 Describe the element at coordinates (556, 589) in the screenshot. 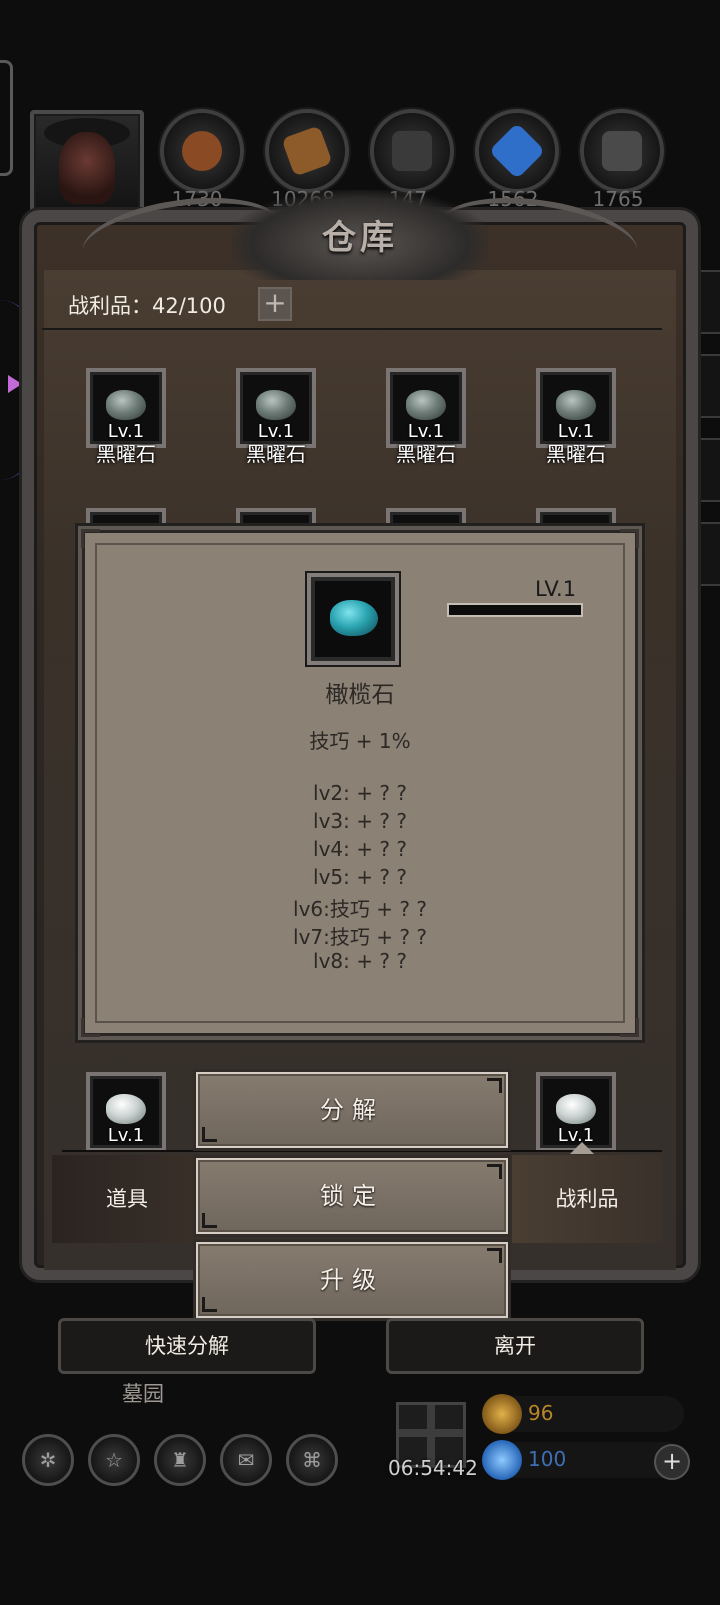

I see `item-level-label: LV.1` at that location.